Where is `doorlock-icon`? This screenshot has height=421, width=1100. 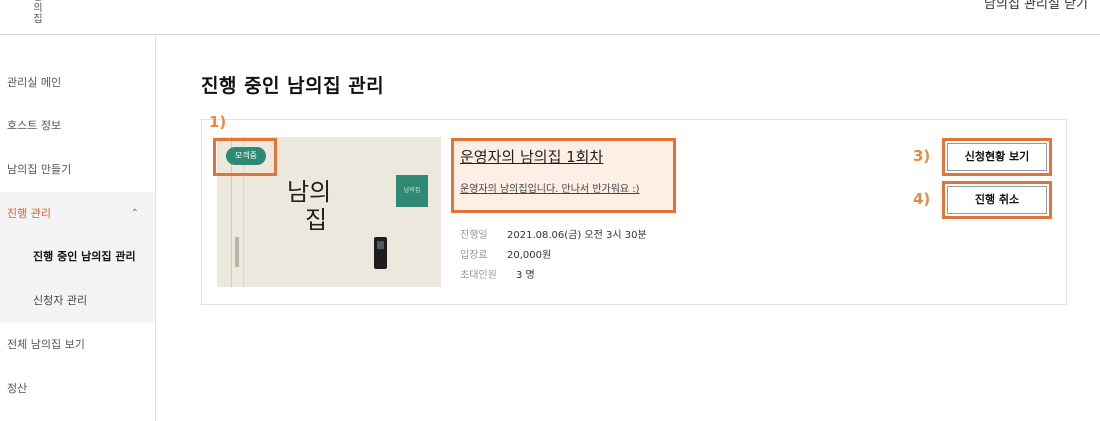
doorlock-icon is located at coordinates (380, 253).